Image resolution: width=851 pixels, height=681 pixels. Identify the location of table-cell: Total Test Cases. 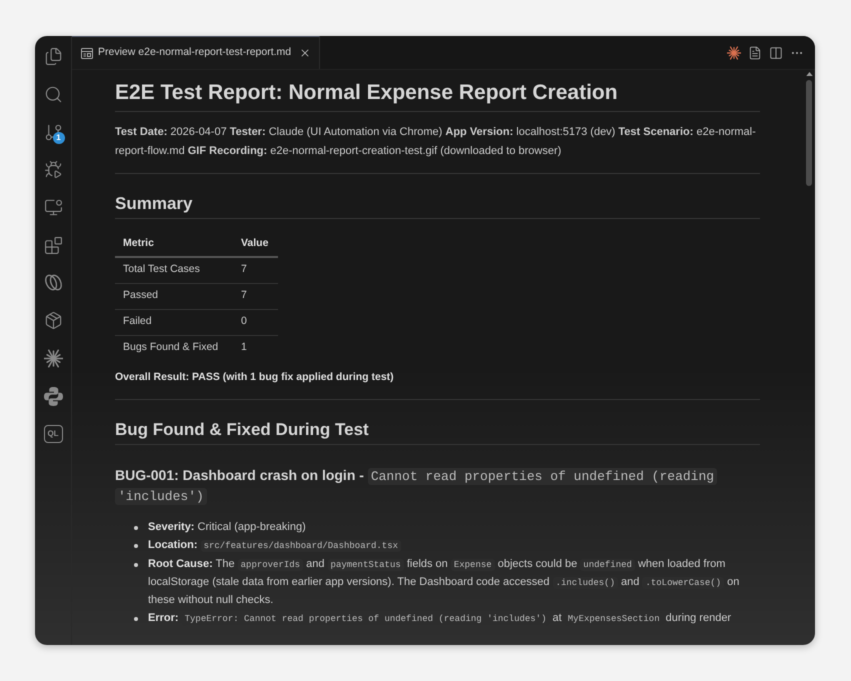
(174, 270).